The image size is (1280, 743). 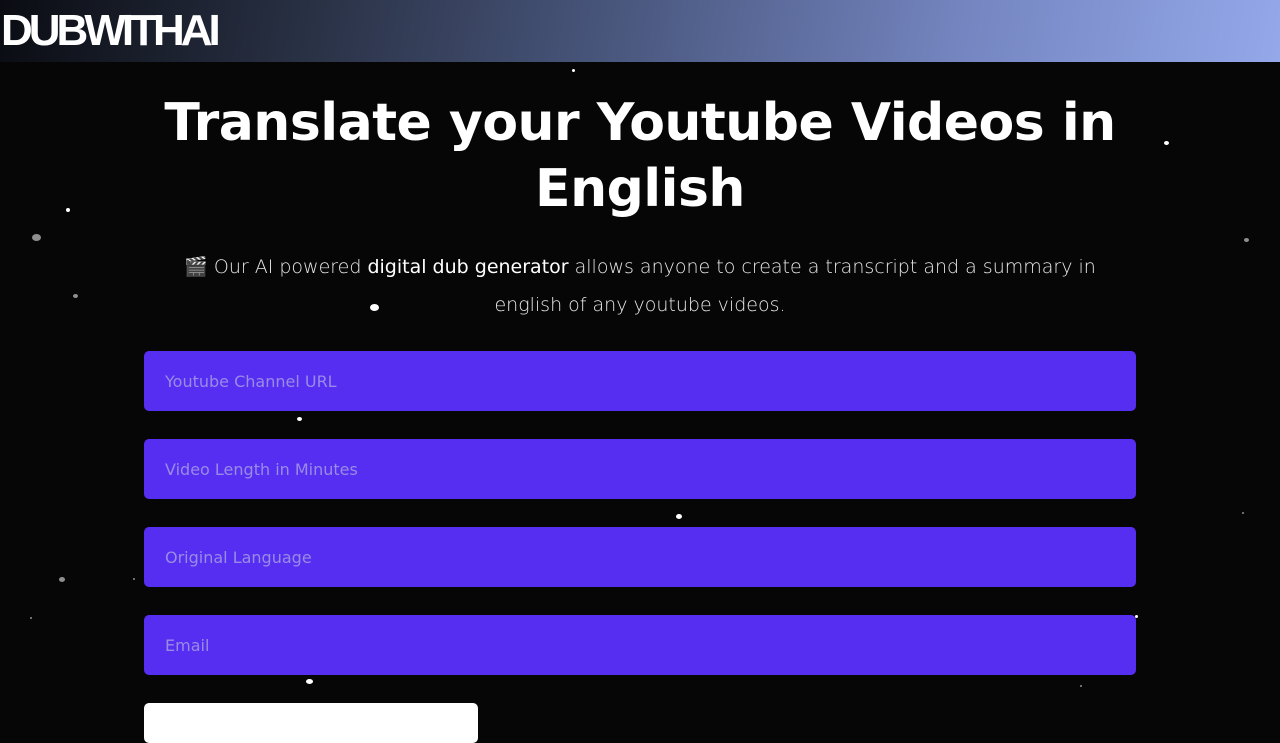 What do you see at coordinates (196, 267) in the screenshot?
I see `clapperboard-icon: 🎬` at bounding box center [196, 267].